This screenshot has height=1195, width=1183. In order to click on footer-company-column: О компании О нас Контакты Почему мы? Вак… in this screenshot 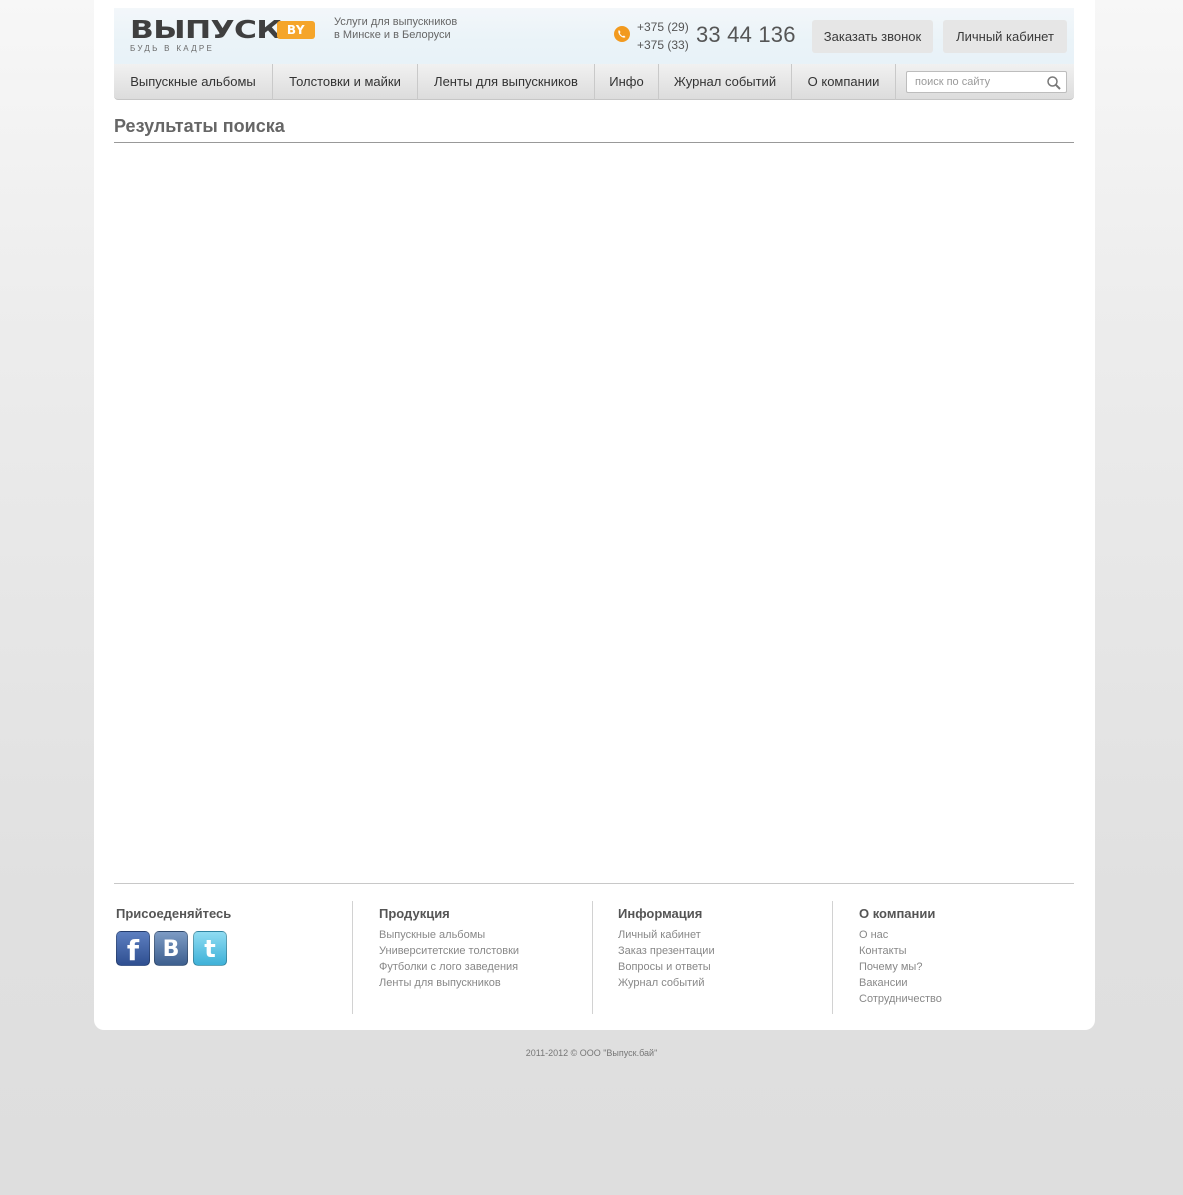, I will do `click(900, 954)`.